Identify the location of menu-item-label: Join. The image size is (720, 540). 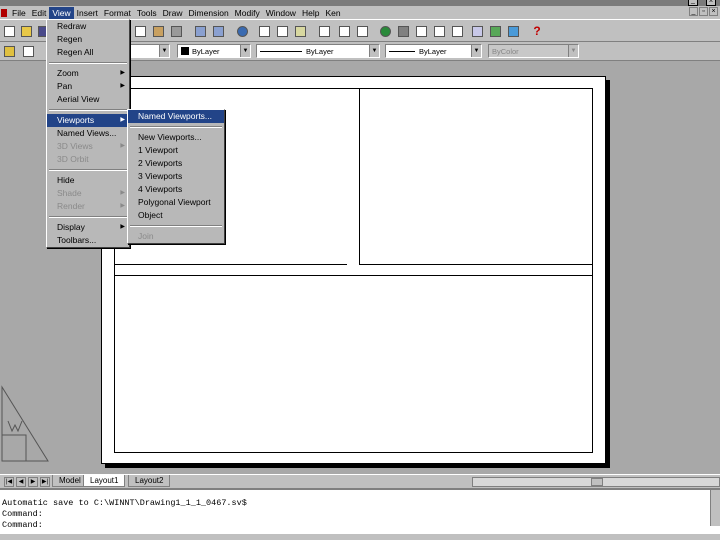
(146, 236).